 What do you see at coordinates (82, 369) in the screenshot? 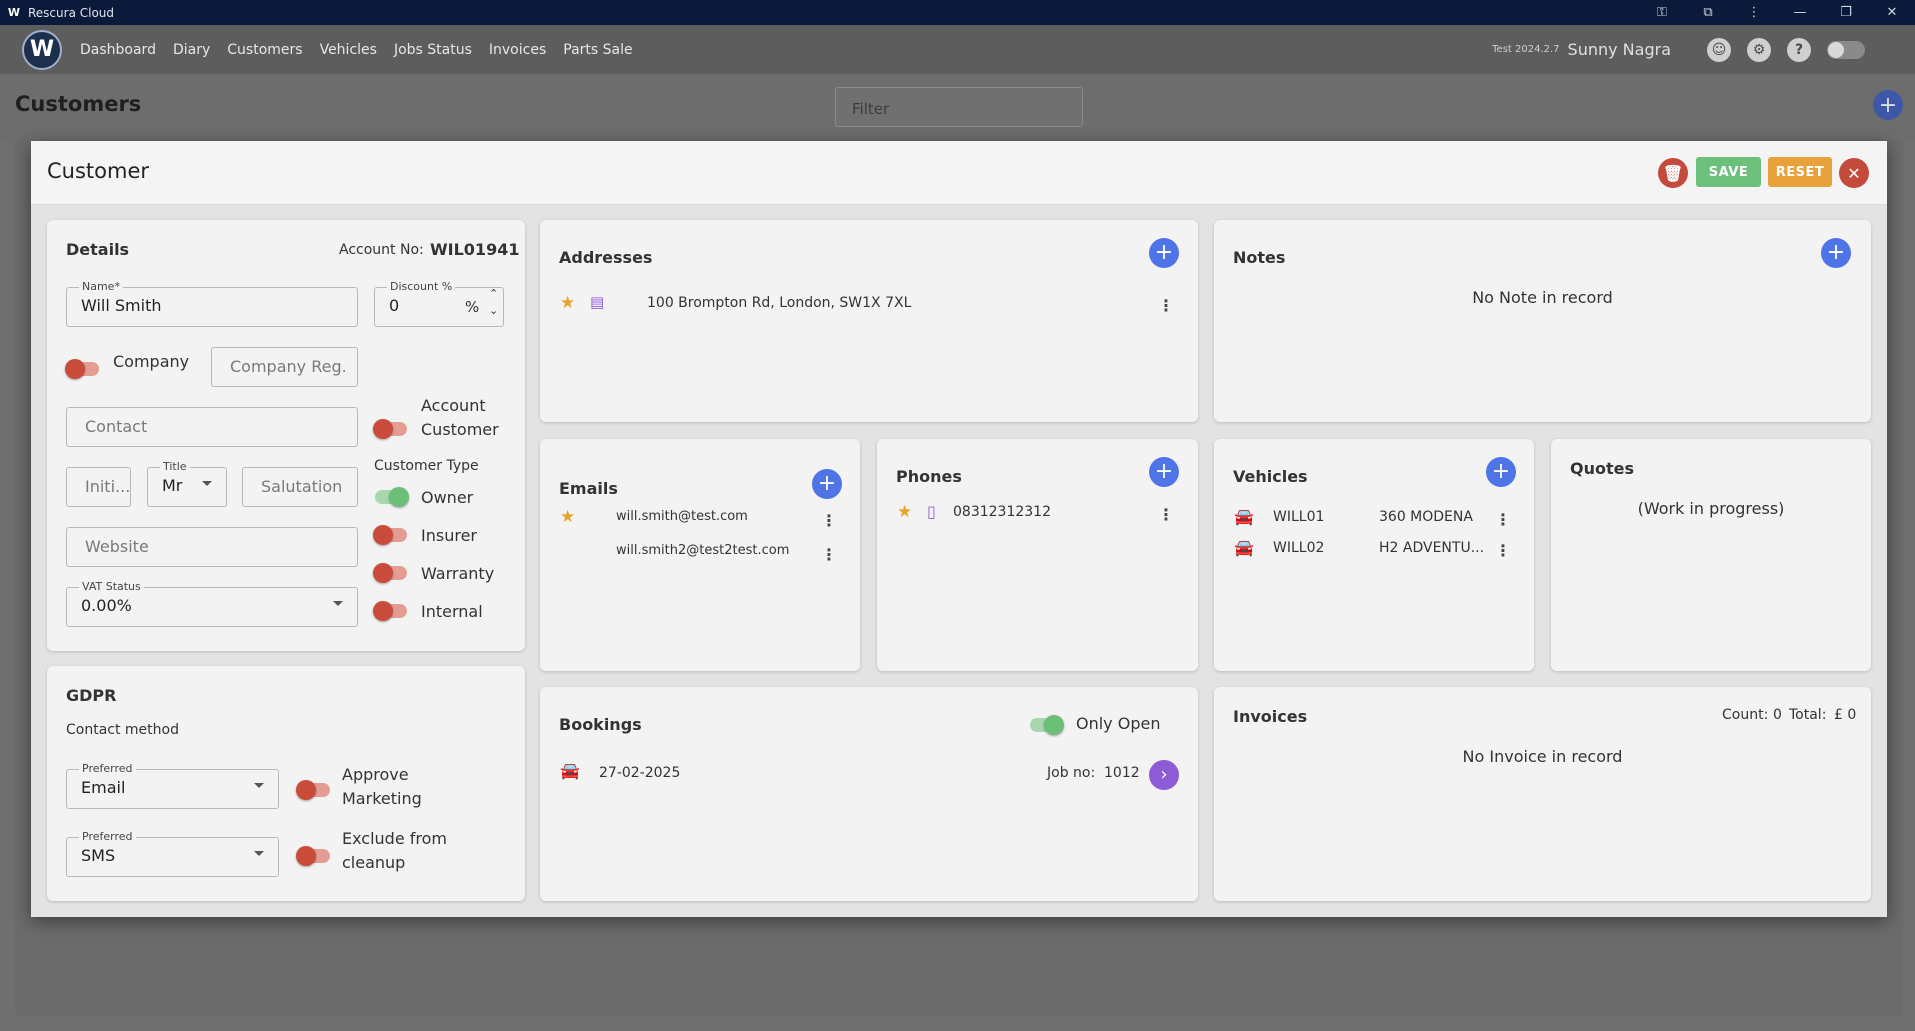
I see `company-toggle` at bounding box center [82, 369].